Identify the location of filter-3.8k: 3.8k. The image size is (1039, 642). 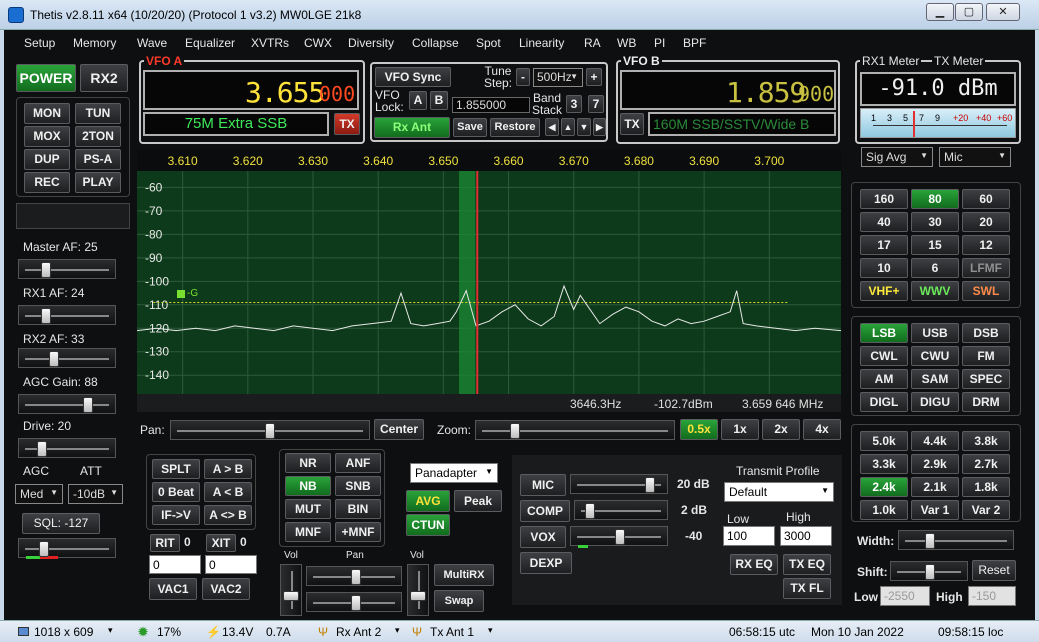
(986, 441).